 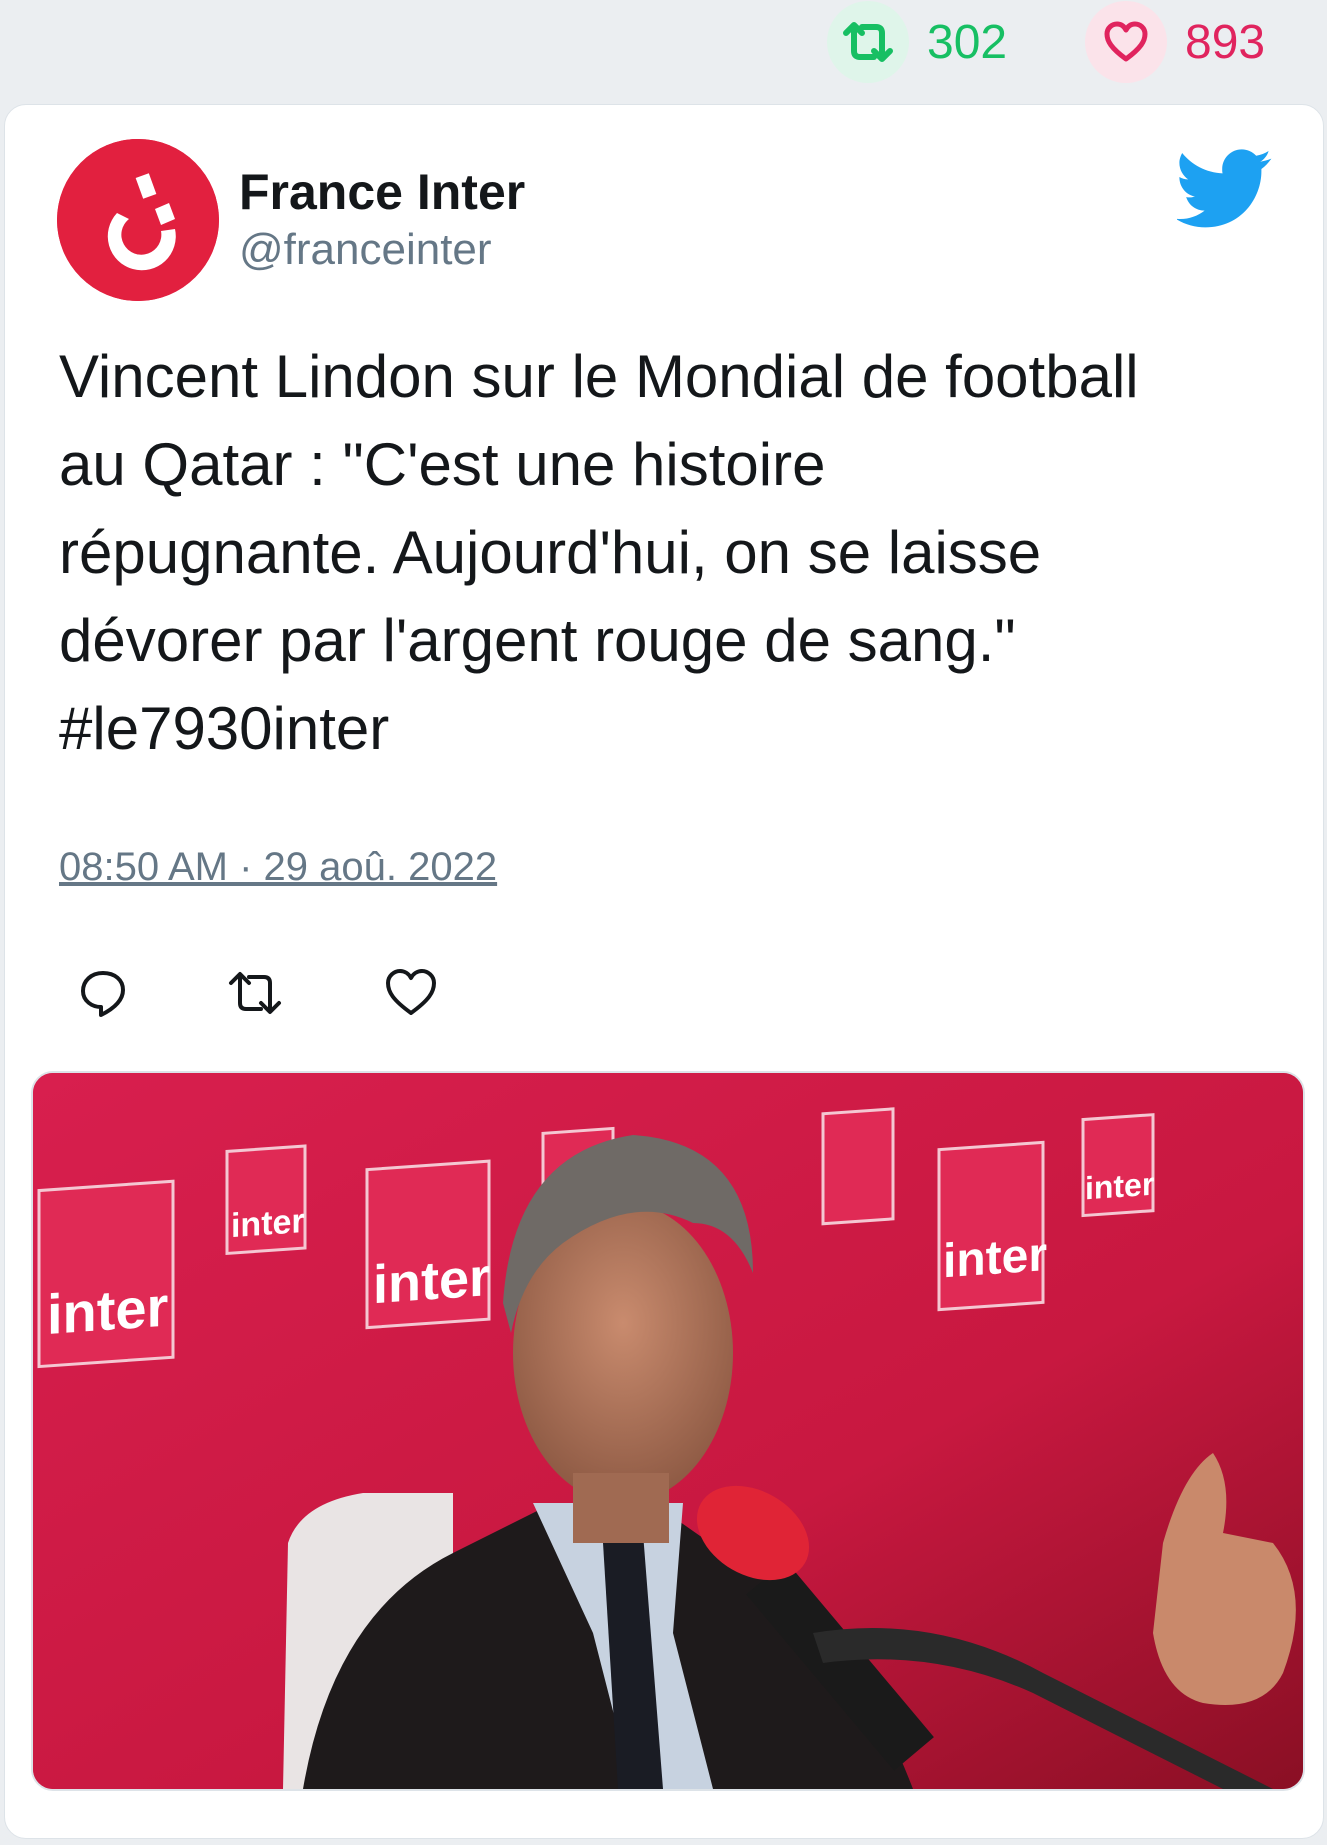 What do you see at coordinates (278, 867) in the screenshot?
I see `tweet-timestamp: 08:50 AM · 29 aoû. 2022` at bounding box center [278, 867].